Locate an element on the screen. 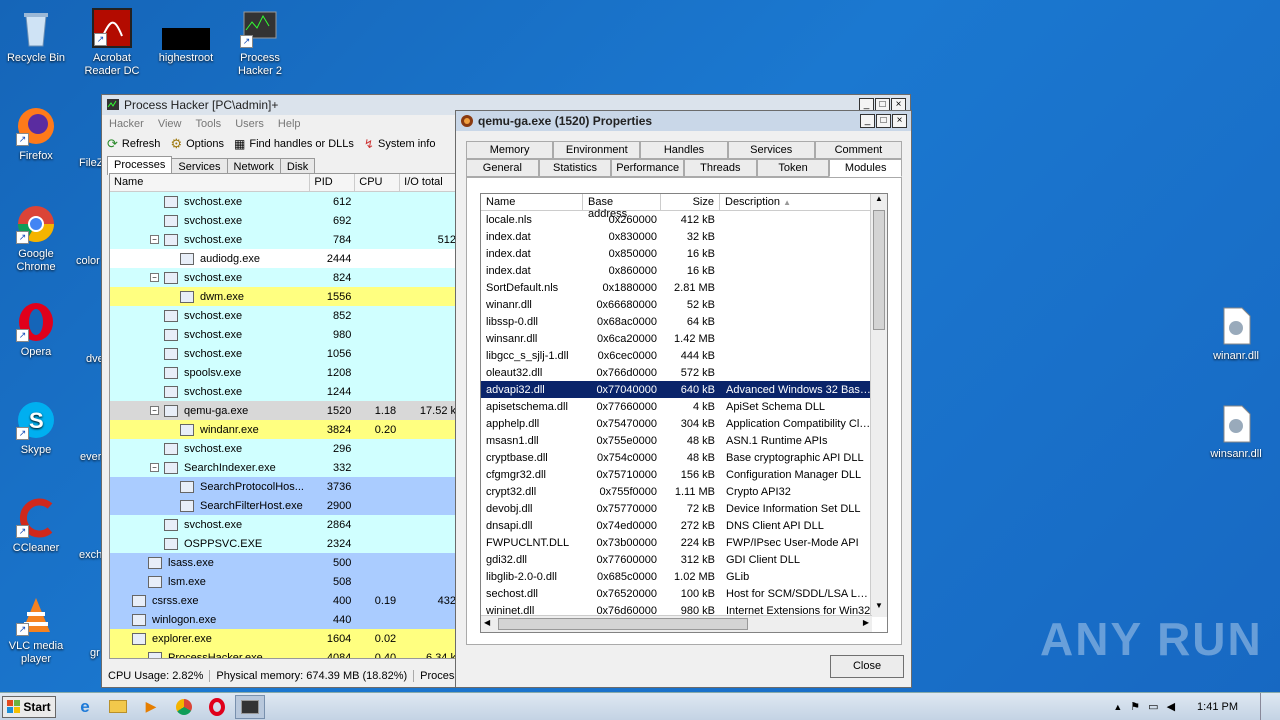 Image resolution: width=1280 pixels, height=720 pixels. module-row: index.dat 0x830000 32 kB is located at coordinates (684, 236).